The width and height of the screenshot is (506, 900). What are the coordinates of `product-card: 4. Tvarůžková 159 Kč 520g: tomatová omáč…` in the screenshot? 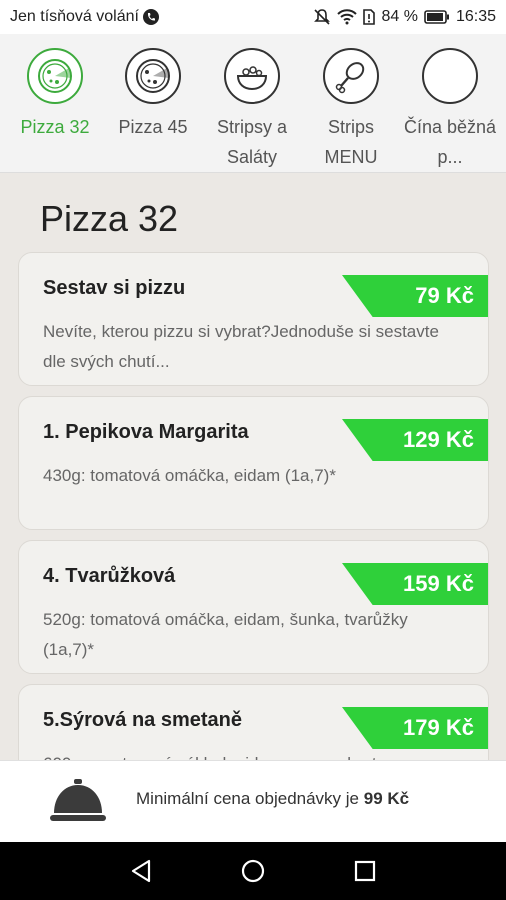 It's located at (253, 607).